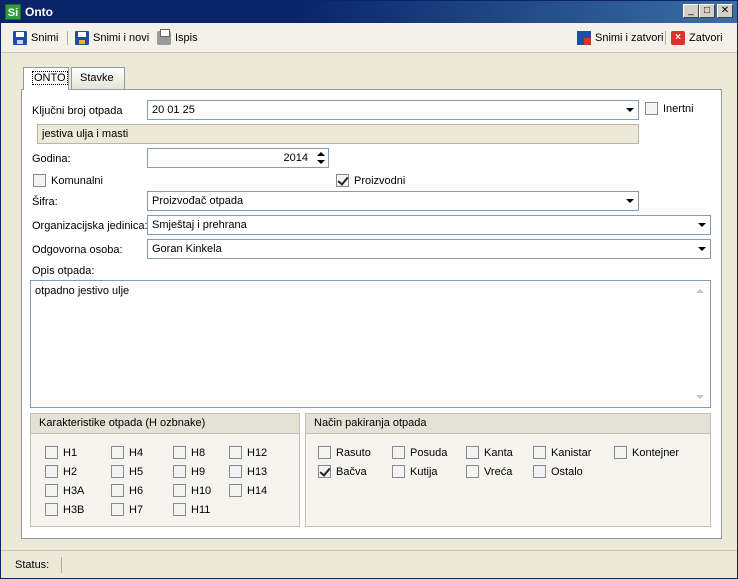  I want to click on pack-checkbox-kontejner: Kontejner, so click(646, 452).